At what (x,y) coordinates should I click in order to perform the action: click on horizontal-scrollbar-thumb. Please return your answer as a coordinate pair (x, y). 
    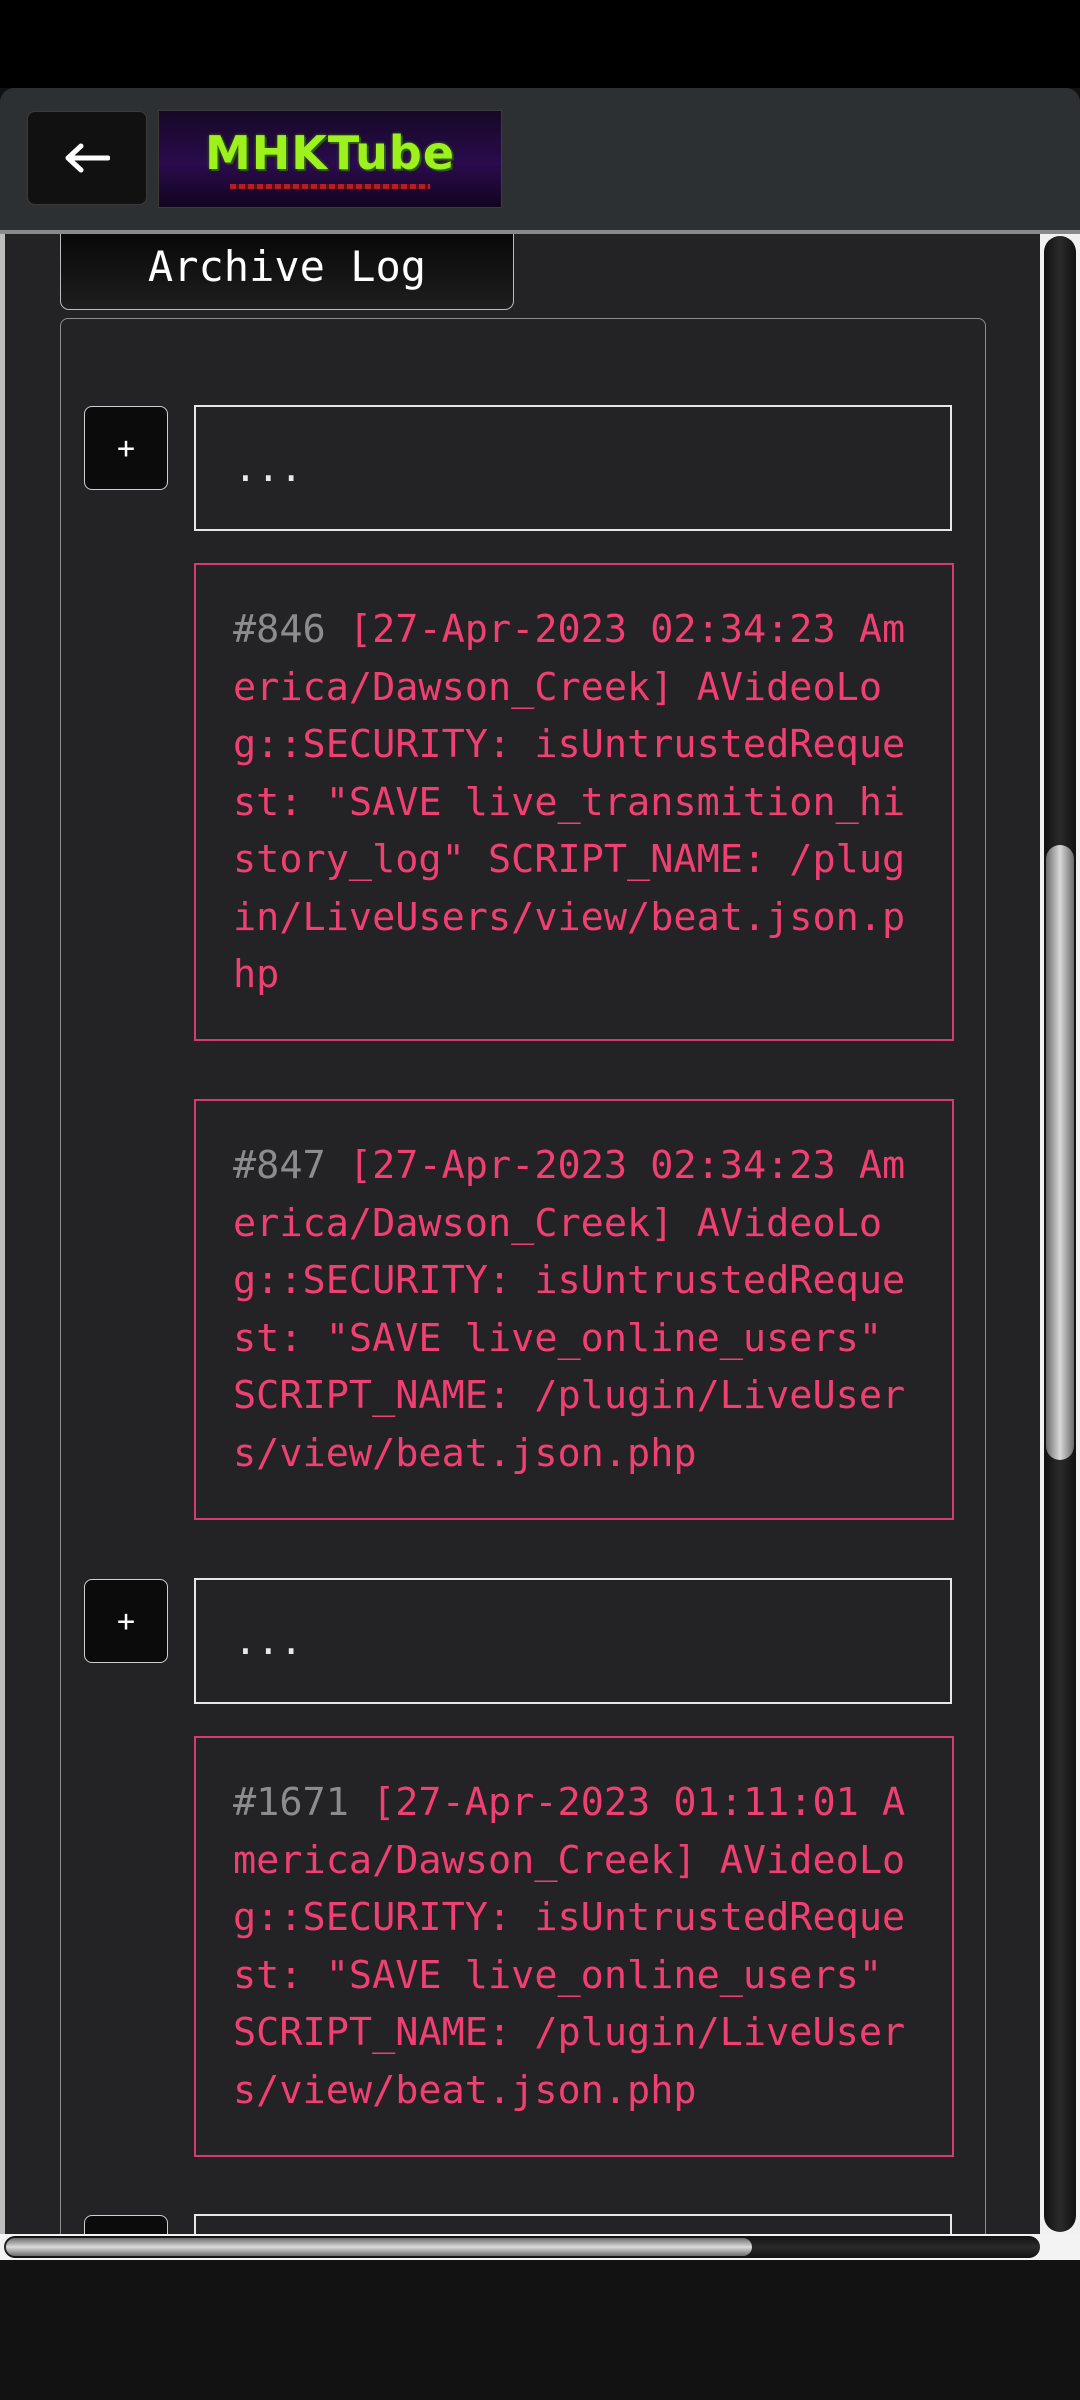
    Looking at the image, I should click on (379, 2247).